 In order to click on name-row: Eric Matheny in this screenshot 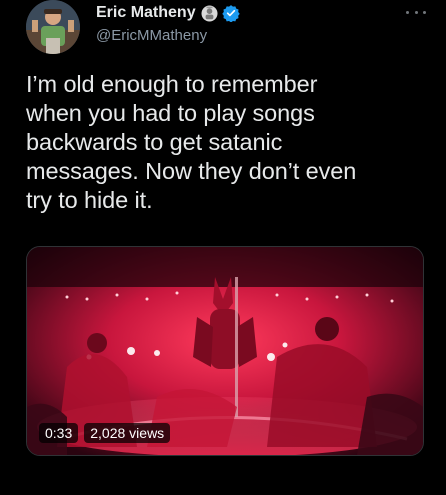, I will do `click(168, 13)`.